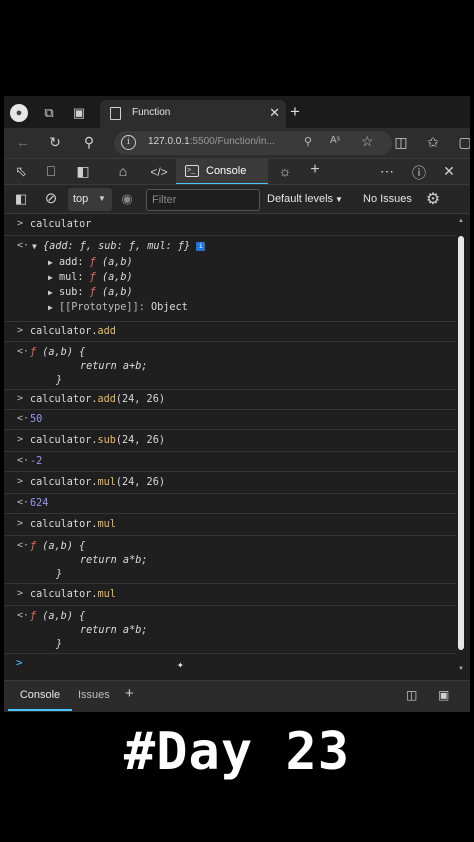 This screenshot has width=474, height=842. Describe the element at coordinates (68, 277) in the screenshot. I see `property-key: mul` at that location.